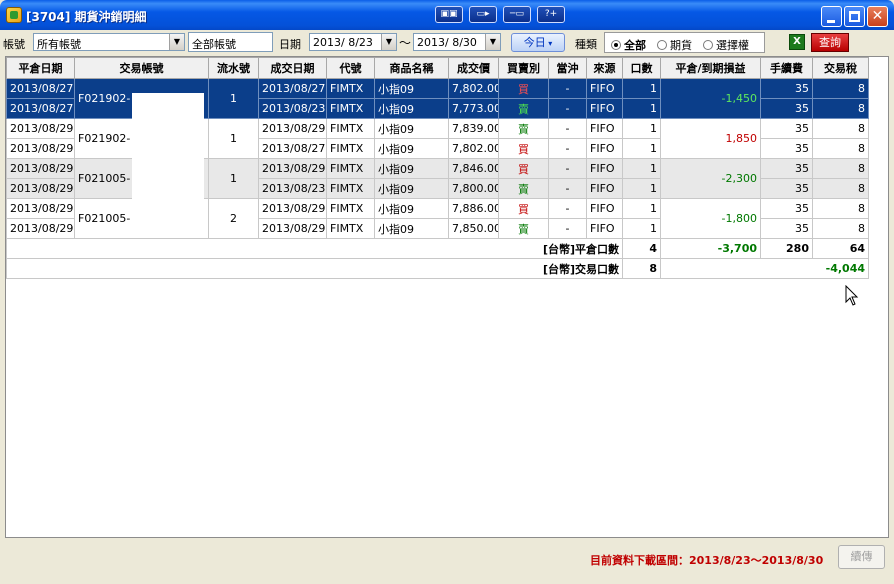 This screenshot has height=584, width=894. What do you see at coordinates (292, 68) in the screenshot?
I see `column-header: 成交日期` at bounding box center [292, 68].